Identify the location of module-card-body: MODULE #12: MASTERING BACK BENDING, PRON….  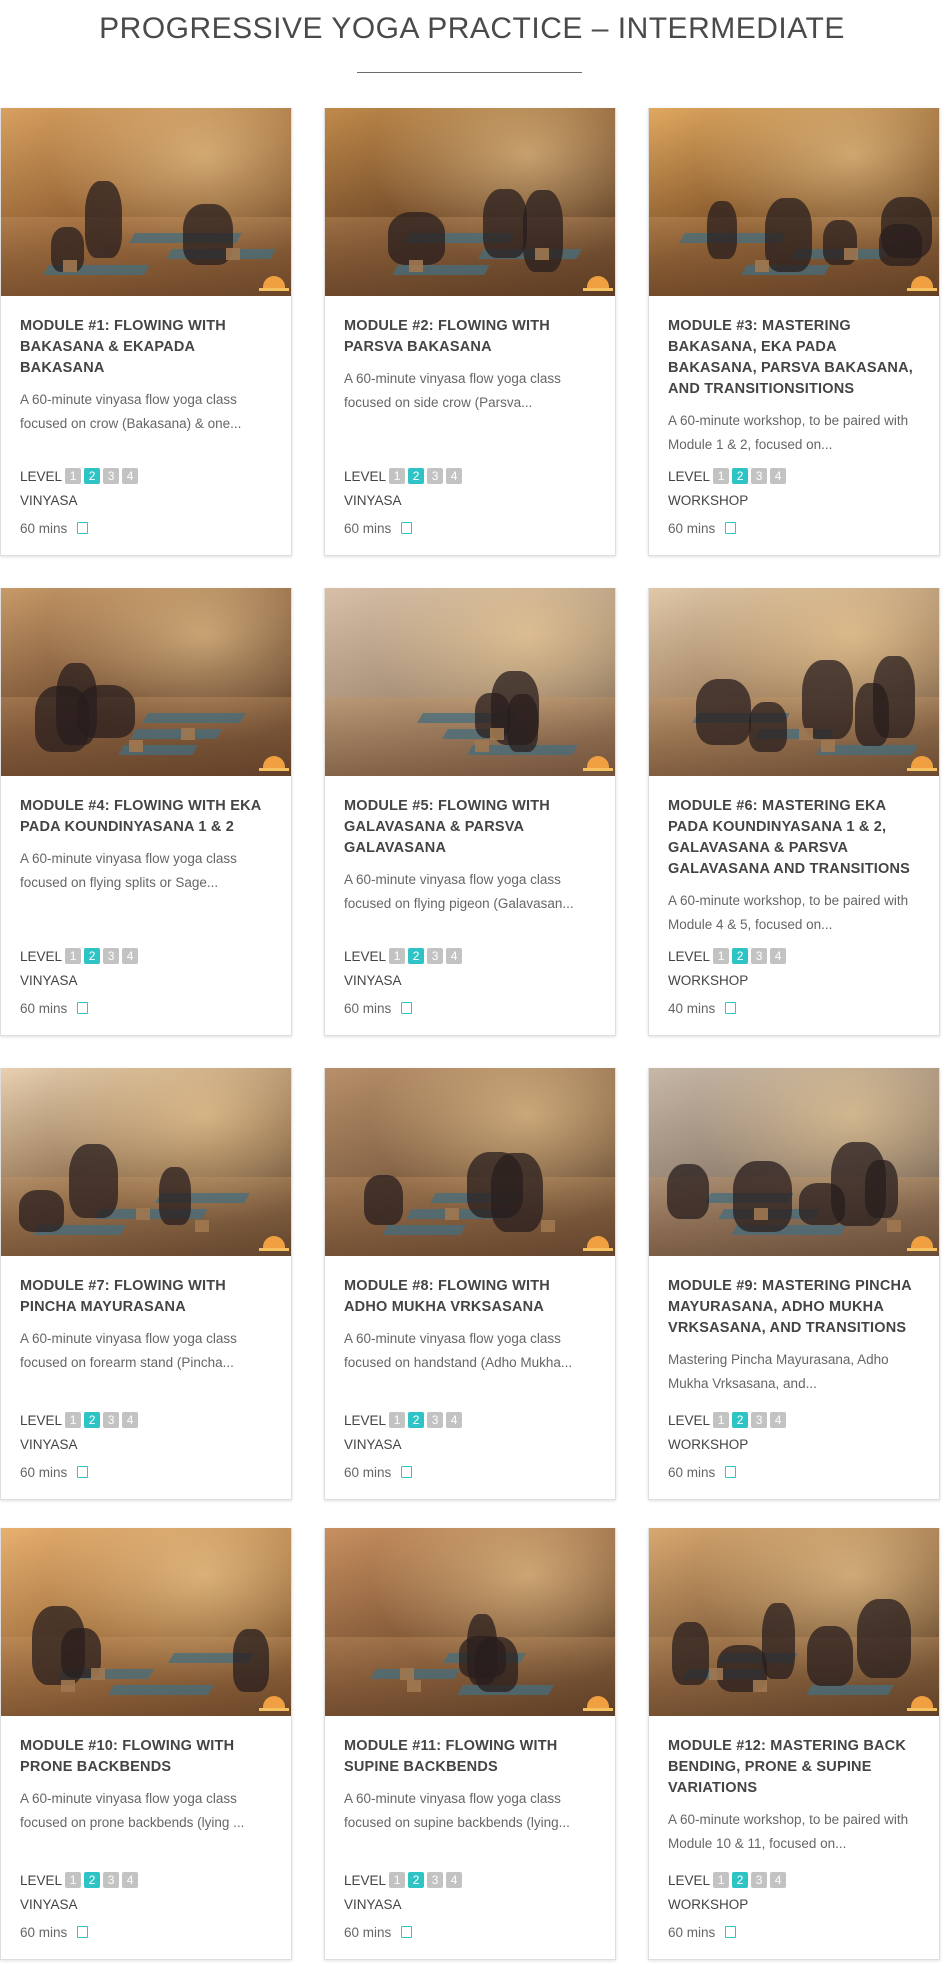
(794, 1786).